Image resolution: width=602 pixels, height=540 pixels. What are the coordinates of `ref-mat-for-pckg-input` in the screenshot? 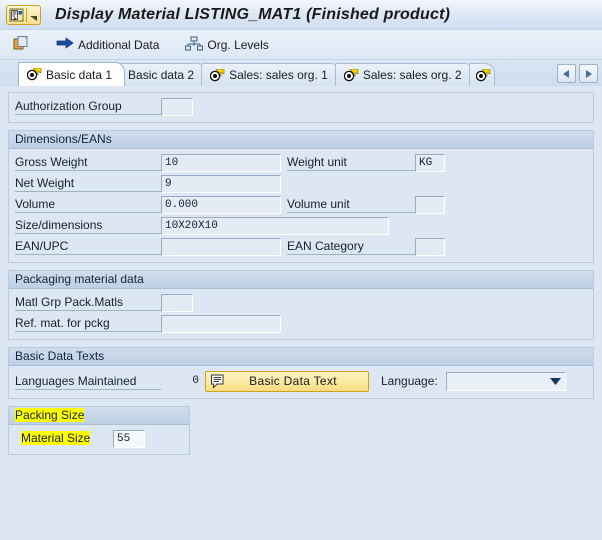 It's located at (221, 323).